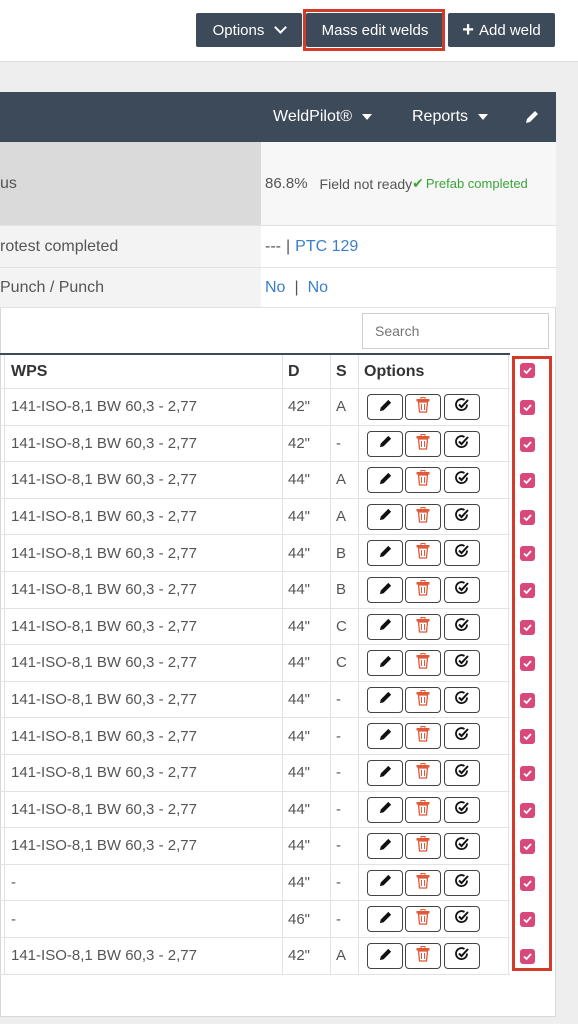 This screenshot has width=578, height=1024. I want to click on header-options: Options, so click(394, 371).